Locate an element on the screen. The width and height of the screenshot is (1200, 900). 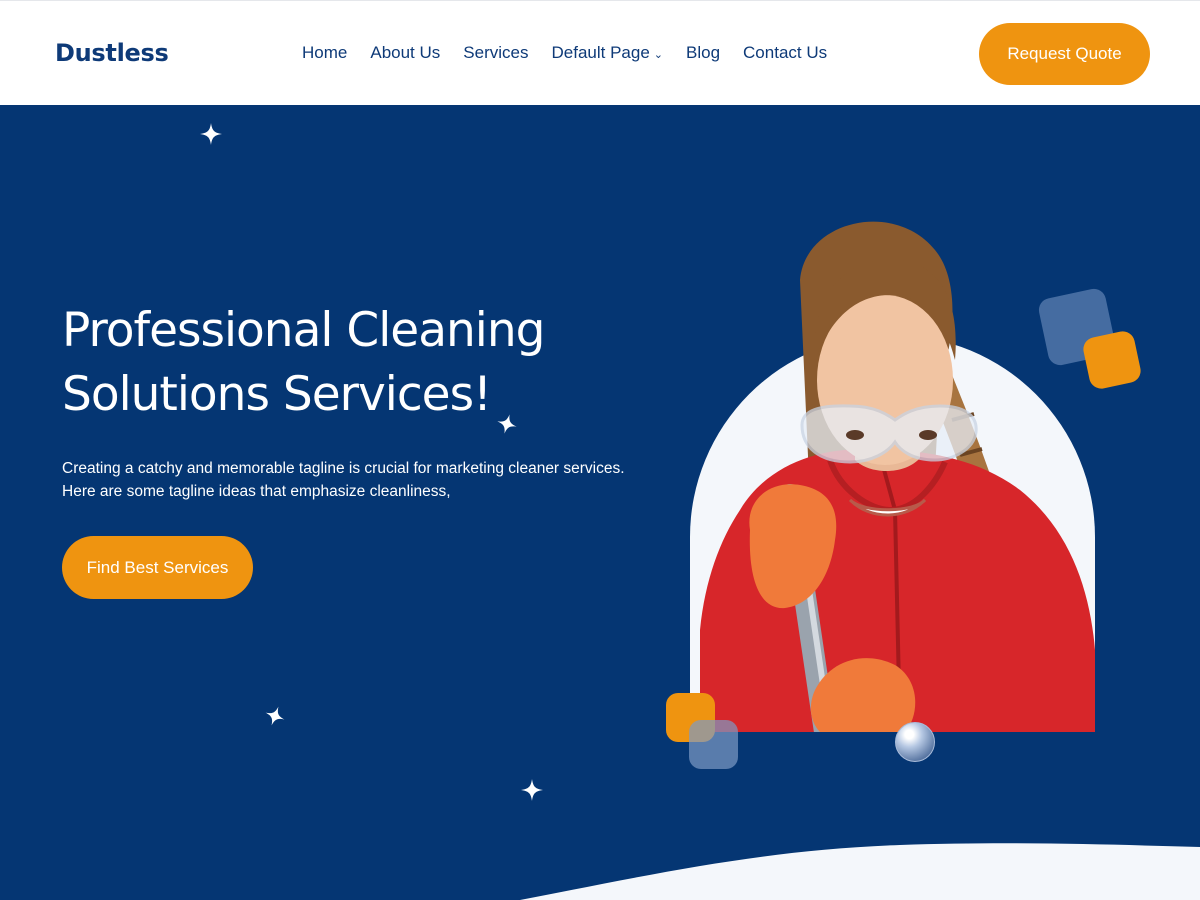
nav-item-default-page-label: Default Page is located at coordinates (600, 52).